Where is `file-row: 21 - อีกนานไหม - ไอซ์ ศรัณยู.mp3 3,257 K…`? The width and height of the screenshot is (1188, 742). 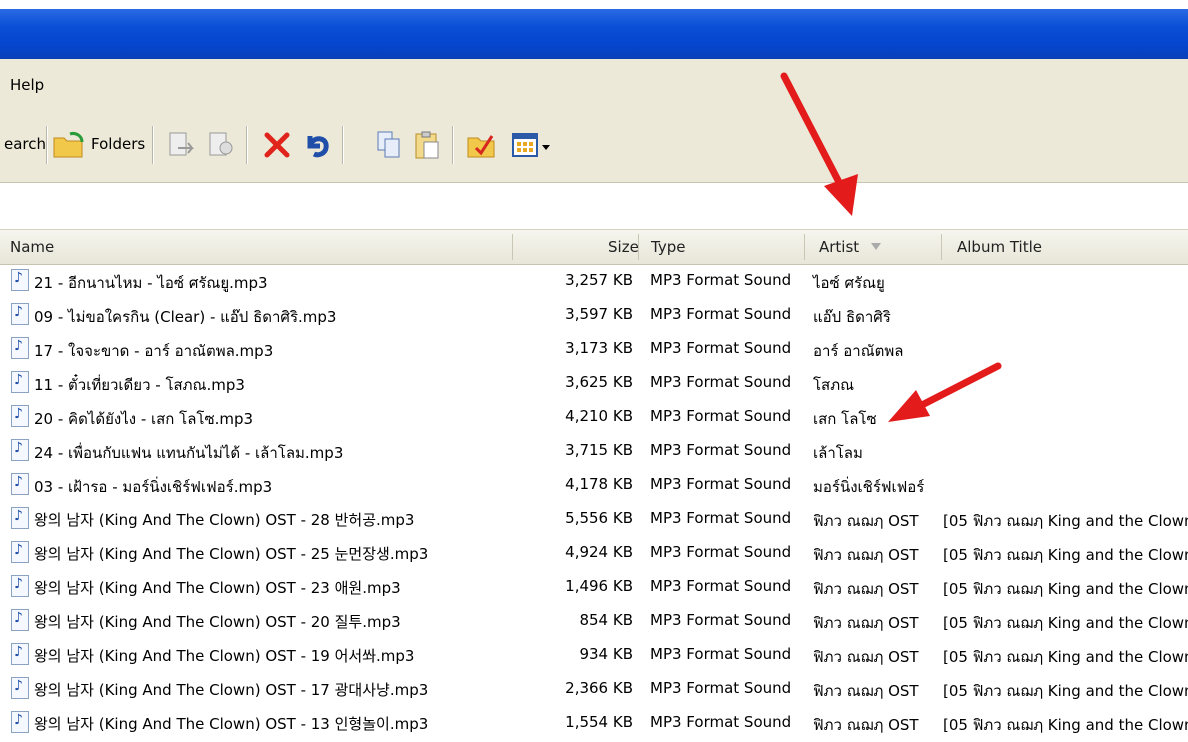 file-row: 21 - อีกนานไหม - ไอซ์ ศรัณยู.mp3 3,257 K… is located at coordinates (594, 283).